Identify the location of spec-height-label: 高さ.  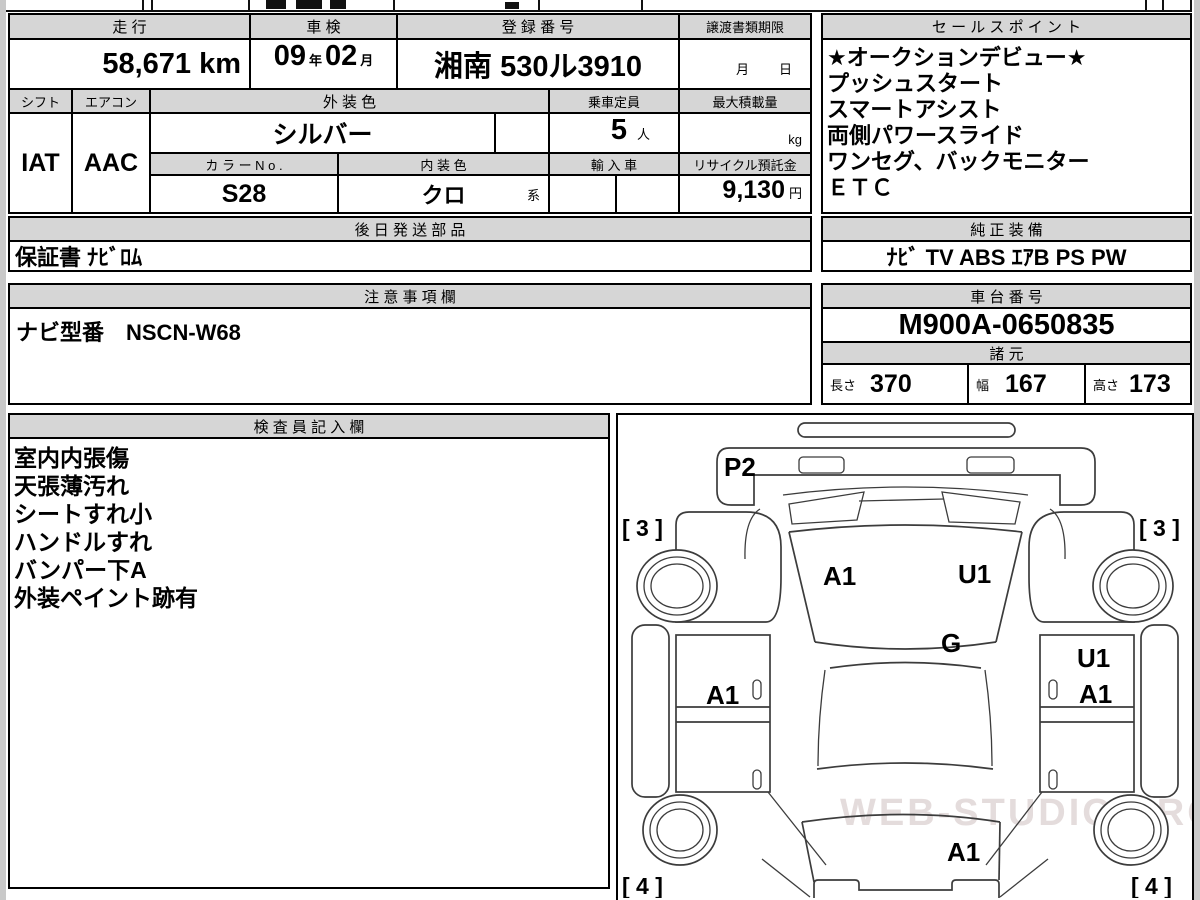
(1106, 385).